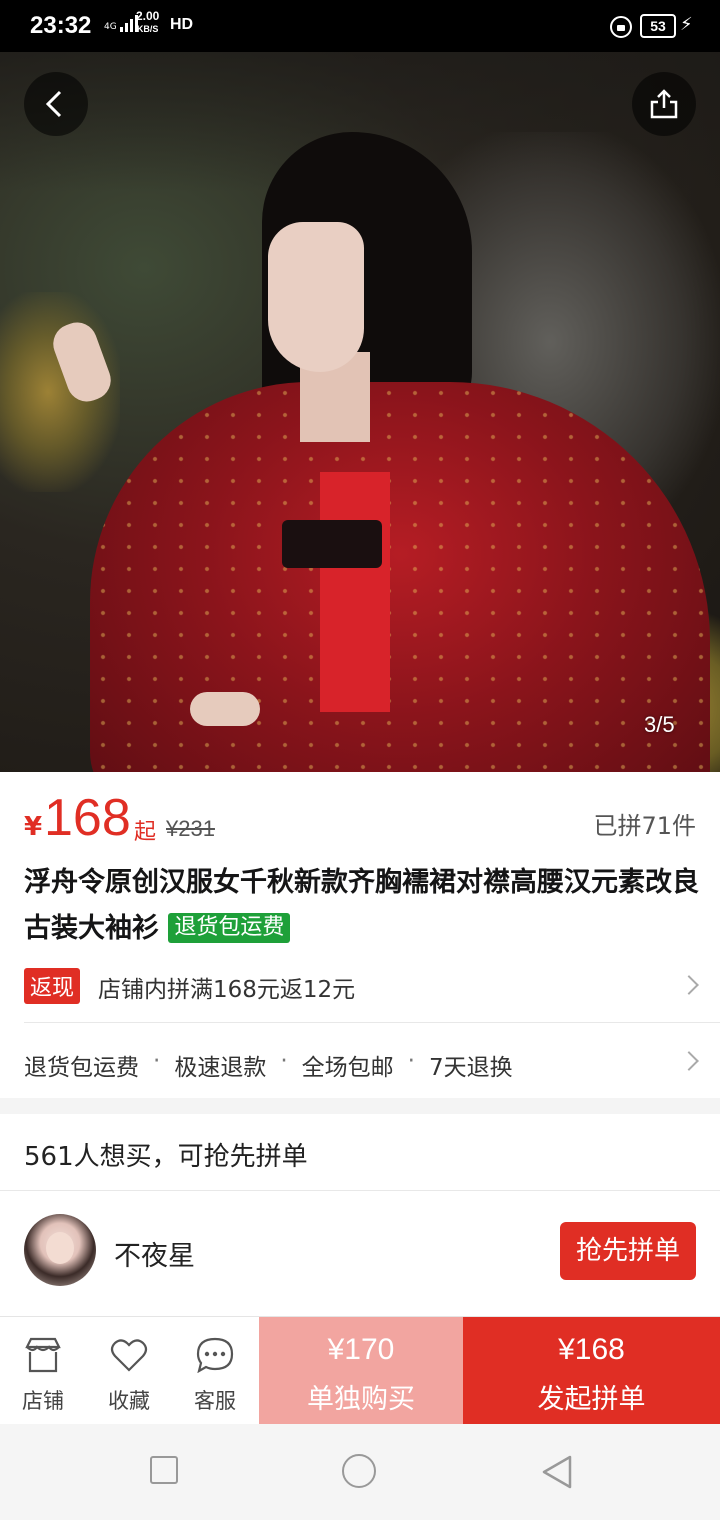 The height and width of the screenshot is (1520, 720). Describe the element at coordinates (121, 23) in the screenshot. I see `signal-icon: 4G` at that location.